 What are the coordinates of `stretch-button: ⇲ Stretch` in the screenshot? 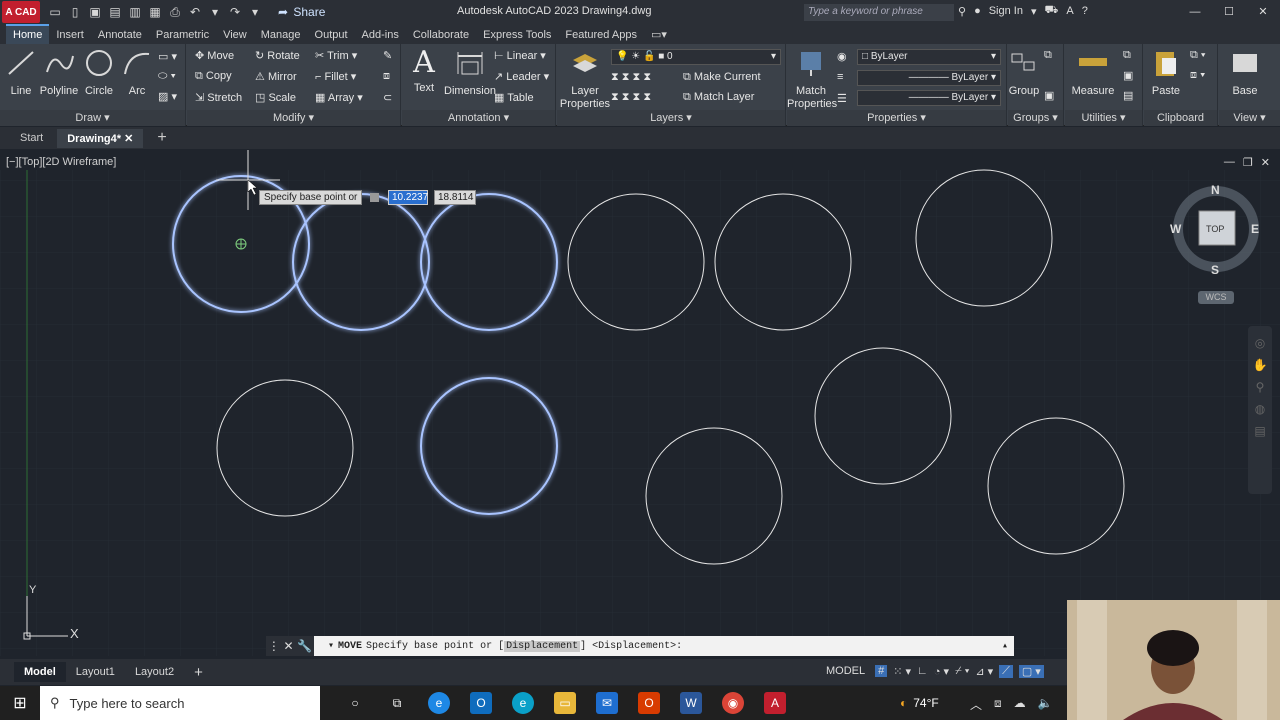 It's located at (218, 97).